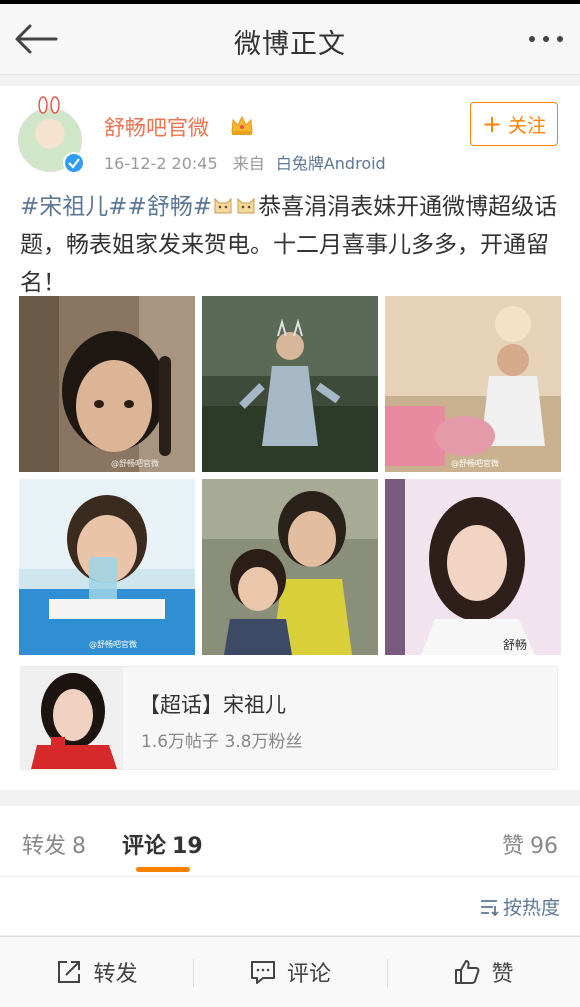 Image resolution: width=580 pixels, height=1007 pixels. I want to click on plus-icon: +, so click(492, 124).